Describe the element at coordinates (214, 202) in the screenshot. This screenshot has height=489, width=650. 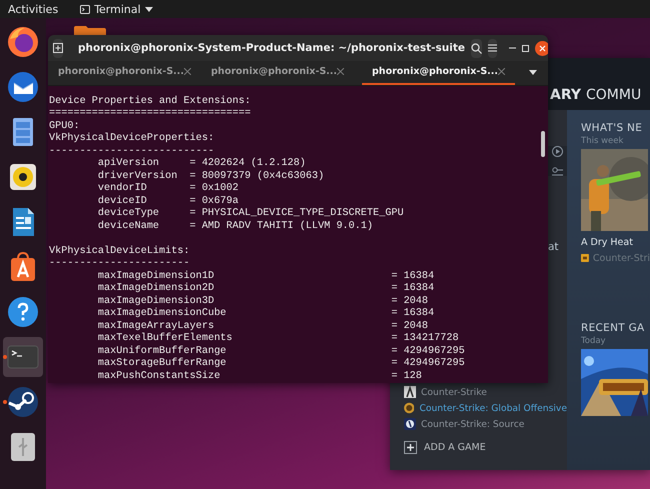
I see `property-value: = 0x679a` at that location.